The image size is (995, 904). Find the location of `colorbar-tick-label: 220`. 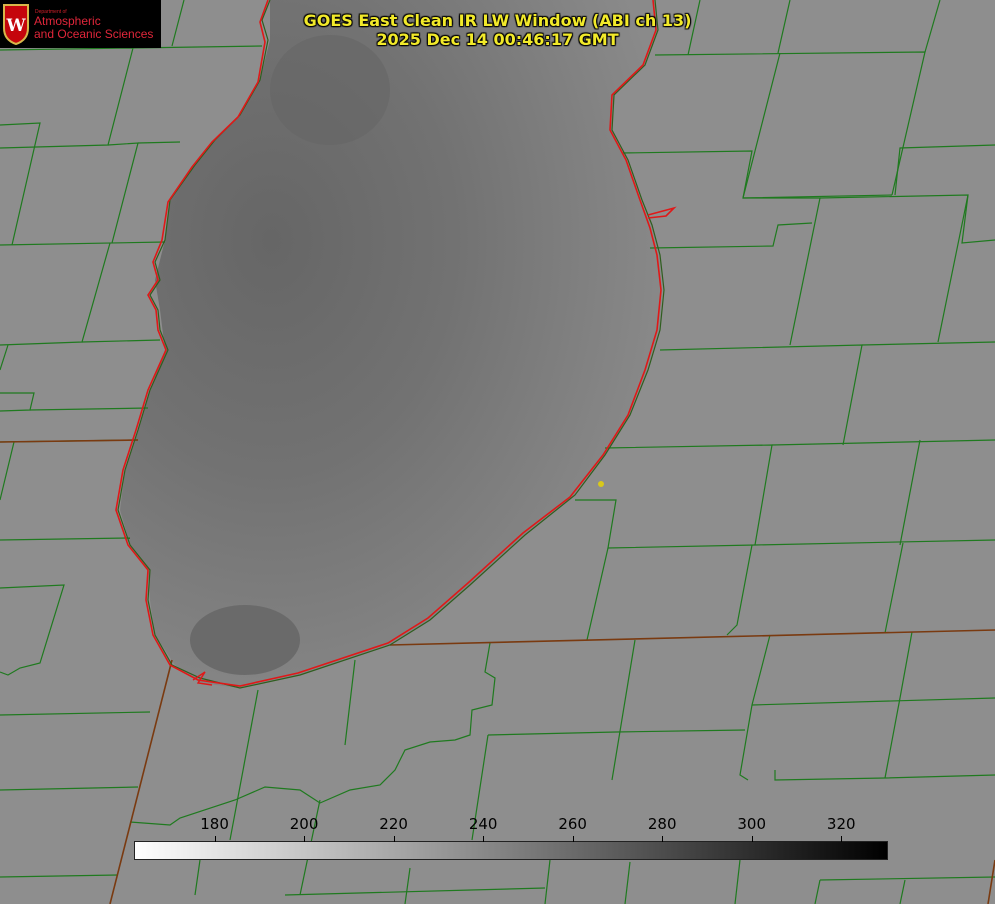

colorbar-tick-label: 220 is located at coordinates (393, 824).